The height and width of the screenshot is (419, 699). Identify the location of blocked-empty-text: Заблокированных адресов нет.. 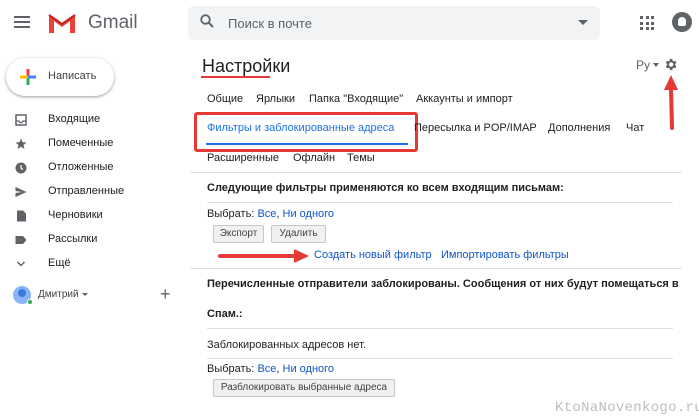
(286, 345).